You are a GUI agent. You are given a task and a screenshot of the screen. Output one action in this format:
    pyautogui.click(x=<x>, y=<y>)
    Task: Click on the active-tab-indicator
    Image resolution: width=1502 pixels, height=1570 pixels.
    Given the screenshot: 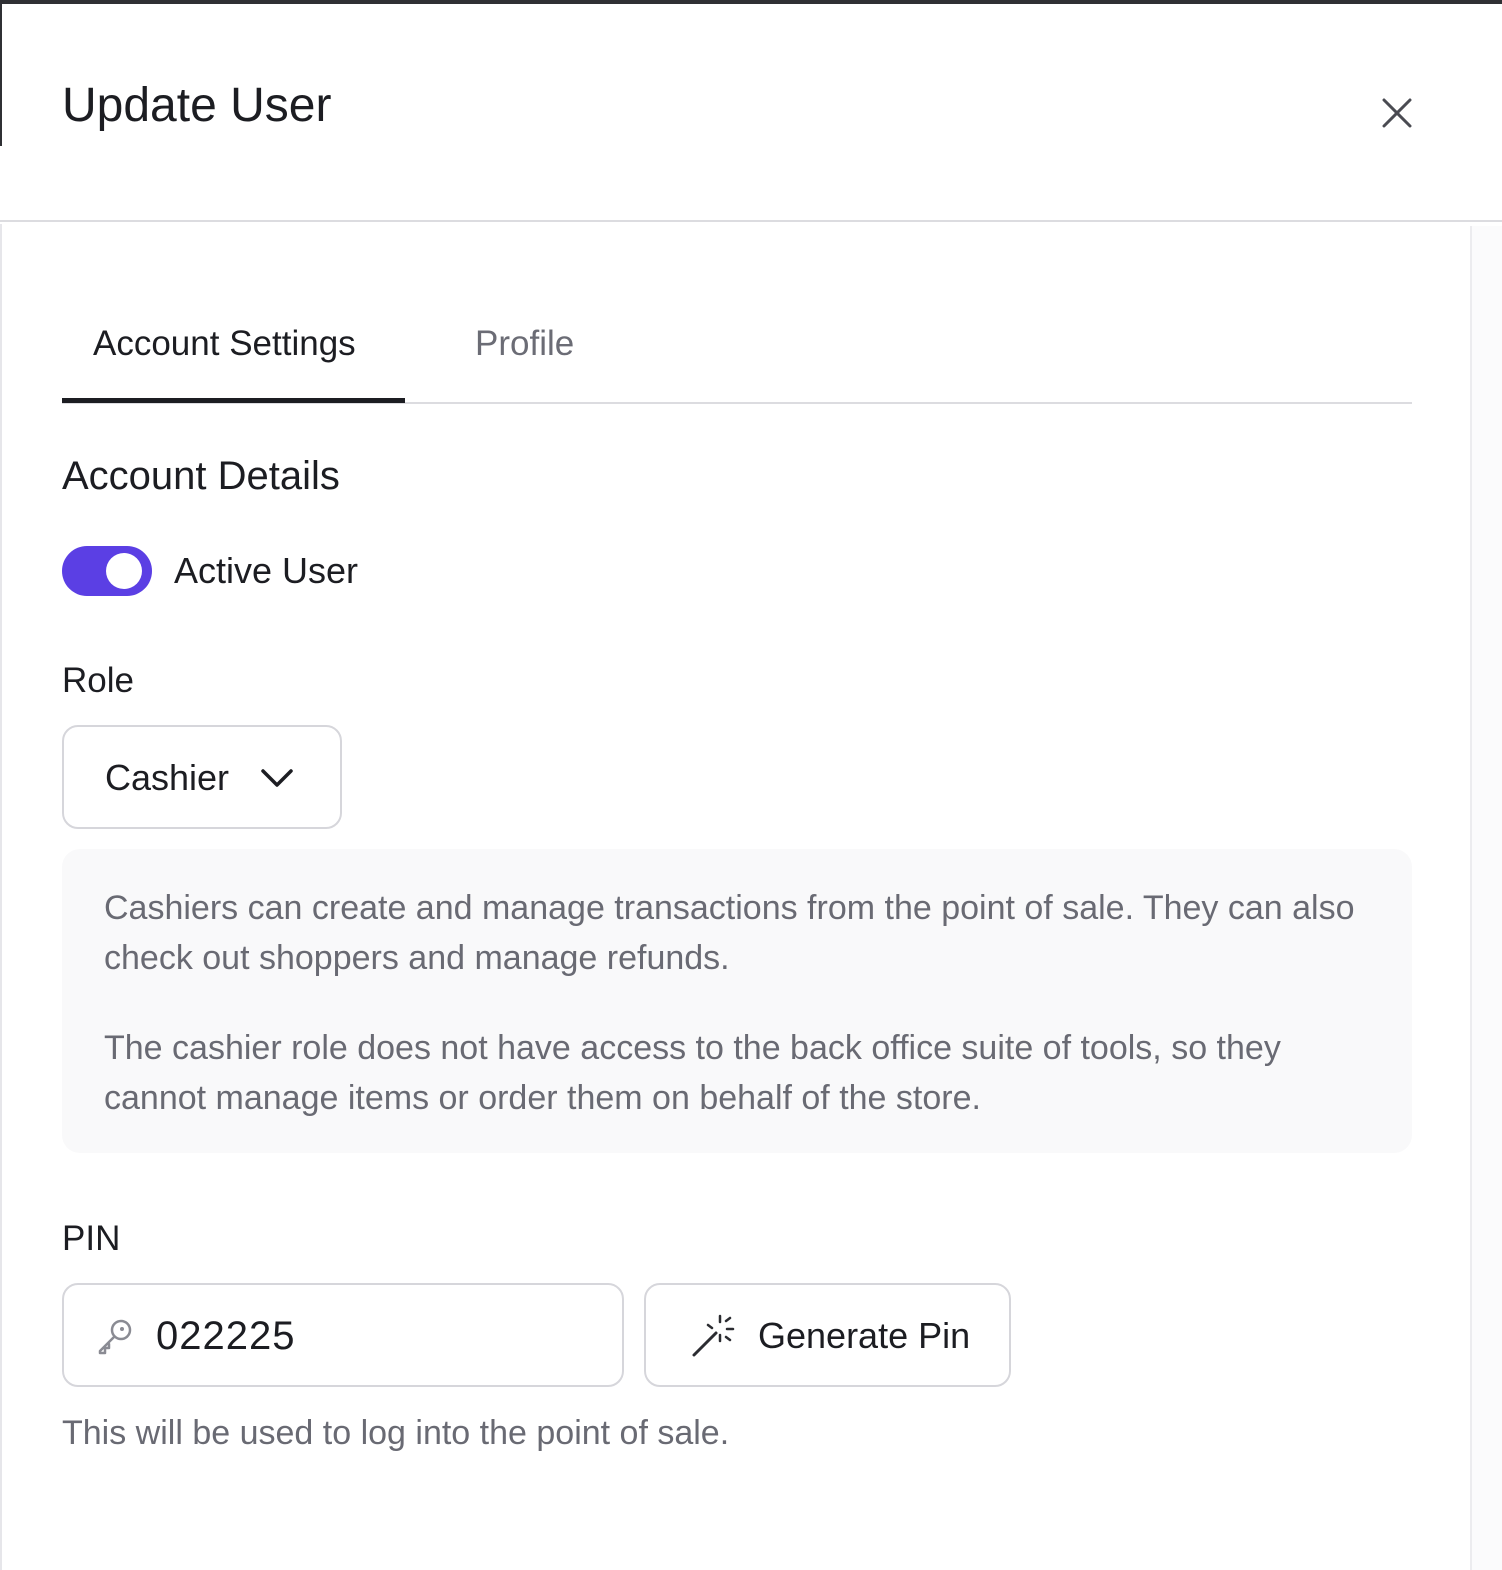 What is the action you would take?
    pyautogui.click(x=233, y=400)
    